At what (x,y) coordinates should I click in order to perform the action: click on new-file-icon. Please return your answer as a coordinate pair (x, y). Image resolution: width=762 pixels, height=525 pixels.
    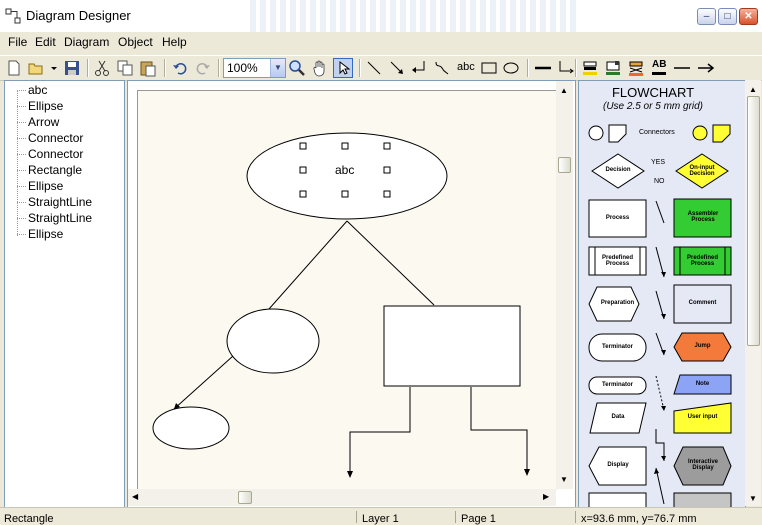
    Looking at the image, I should click on (14, 68).